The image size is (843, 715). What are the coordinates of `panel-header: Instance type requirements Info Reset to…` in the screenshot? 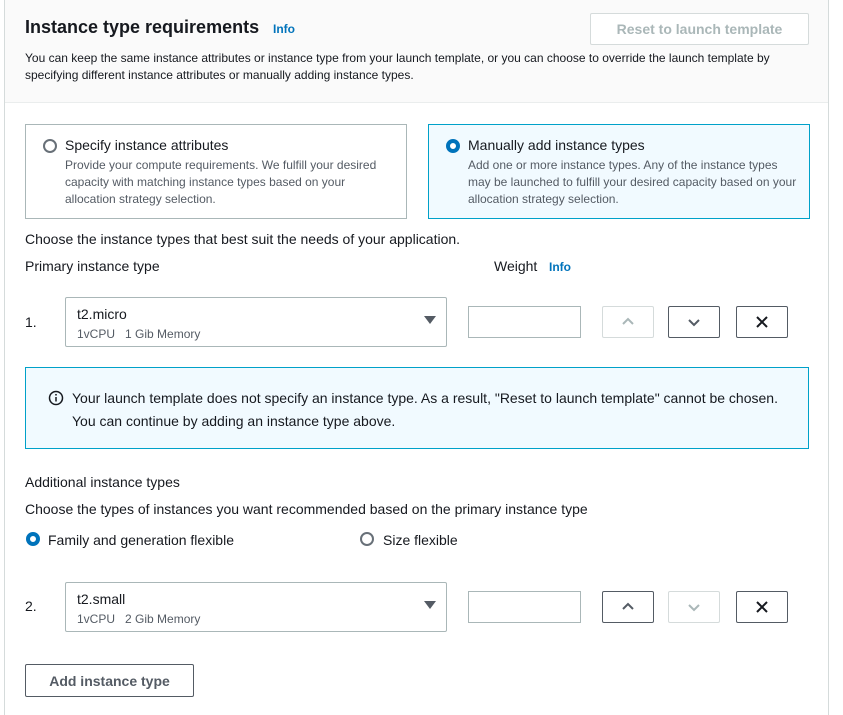 It's located at (416, 51).